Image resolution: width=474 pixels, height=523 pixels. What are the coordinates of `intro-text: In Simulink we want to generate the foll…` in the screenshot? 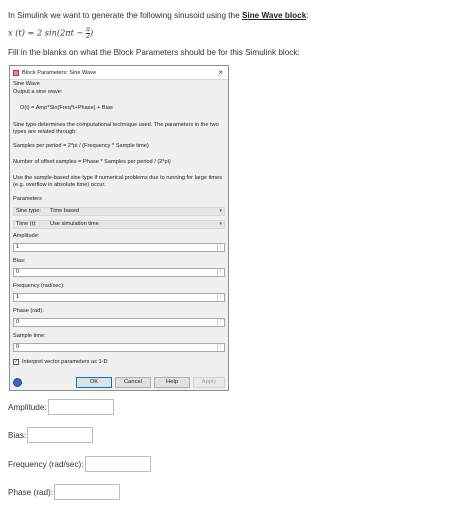 It's located at (125, 15).